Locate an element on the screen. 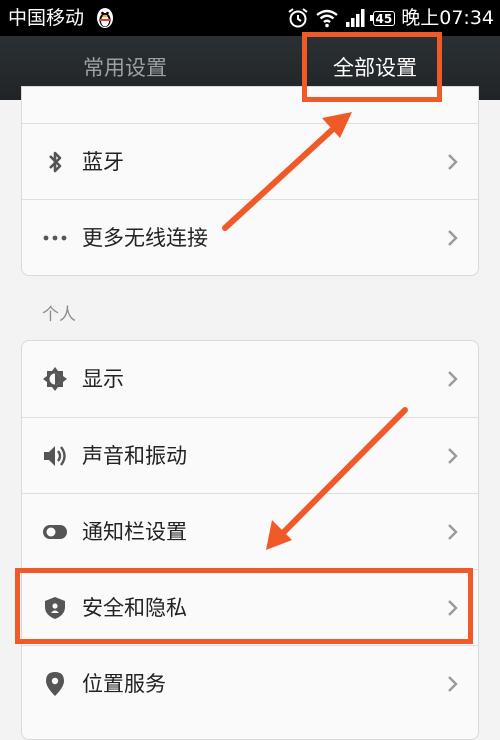 The image size is (500, 740). list-item-bluetooth: 蓝牙 is located at coordinates (250, 161).